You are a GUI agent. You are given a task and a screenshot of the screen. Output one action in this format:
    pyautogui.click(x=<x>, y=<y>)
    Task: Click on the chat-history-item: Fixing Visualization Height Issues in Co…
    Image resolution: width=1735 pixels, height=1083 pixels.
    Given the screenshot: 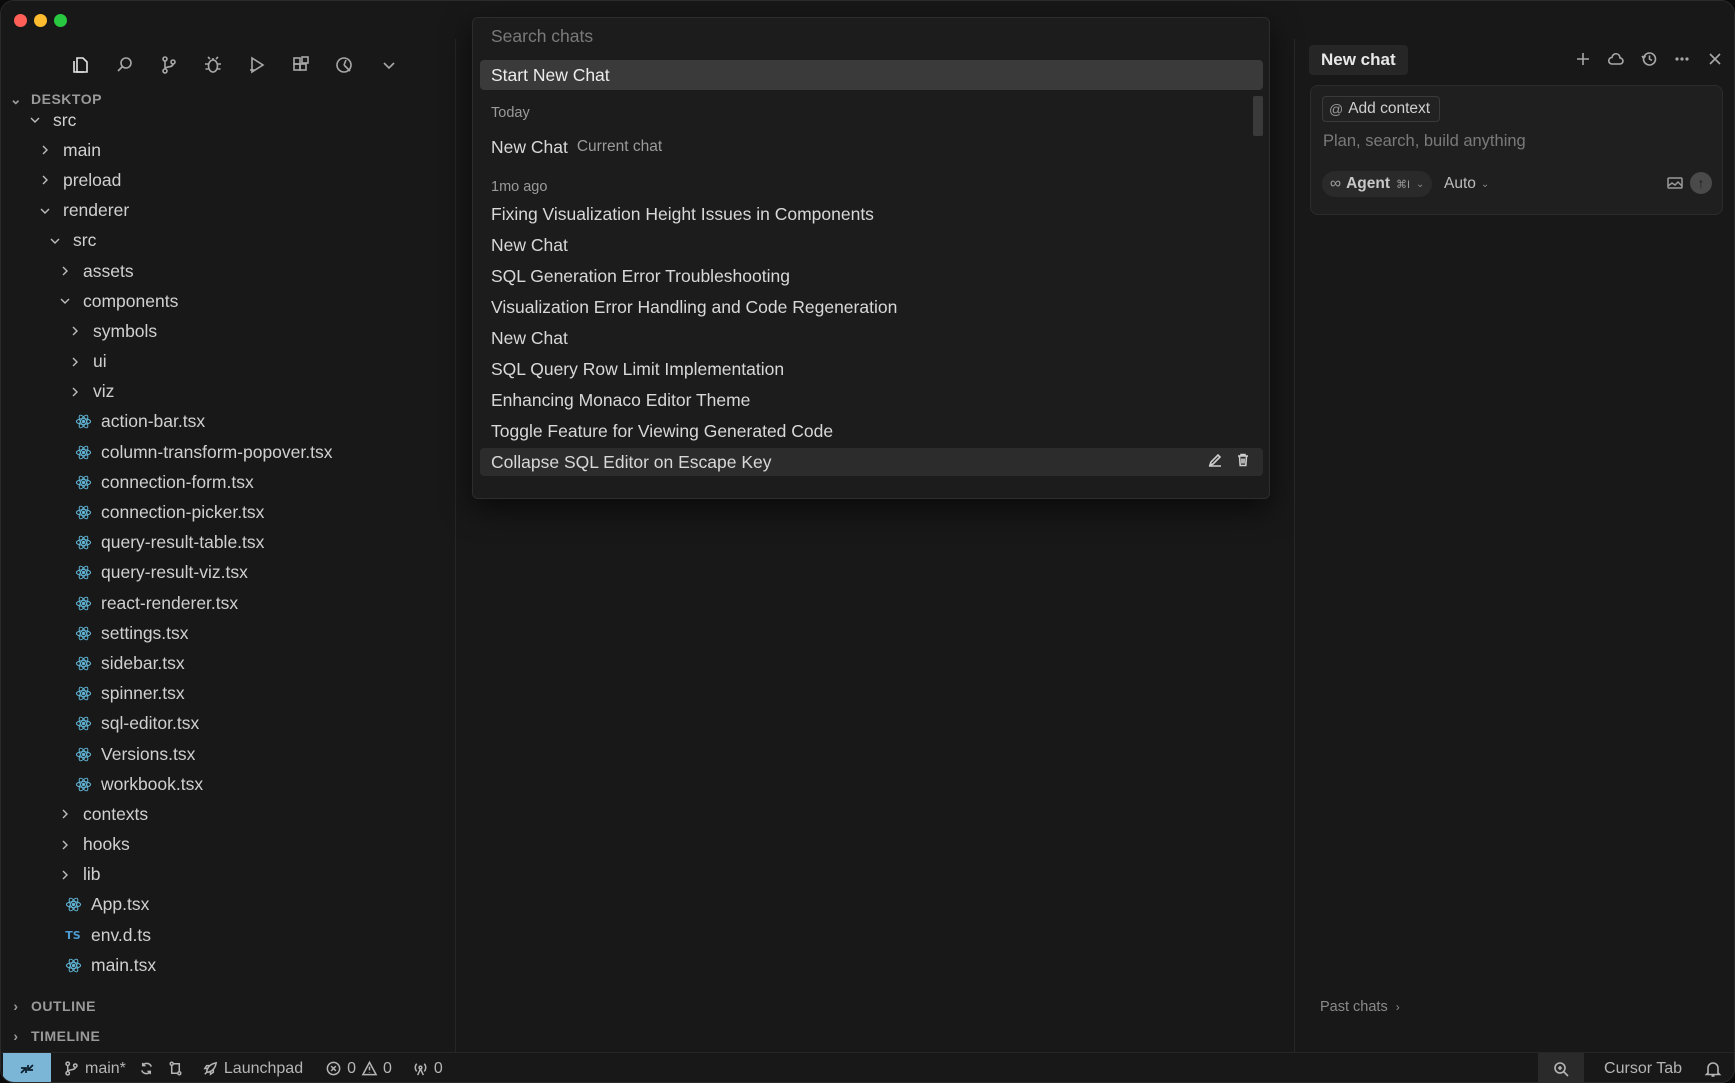 What is the action you would take?
    pyautogui.click(x=682, y=214)
    